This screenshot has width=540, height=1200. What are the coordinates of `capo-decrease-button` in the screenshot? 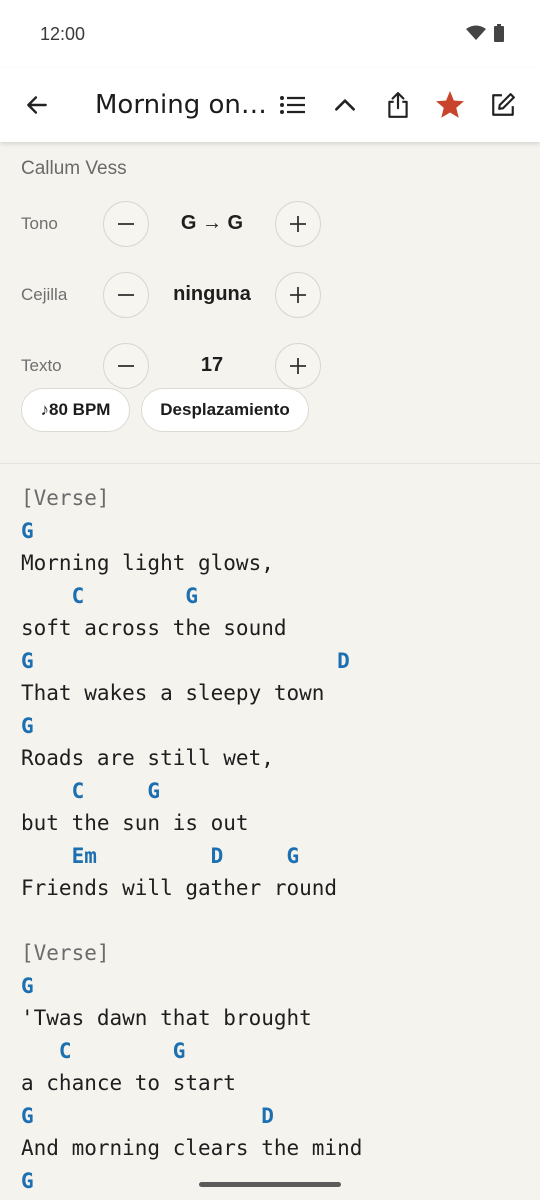 It's located at (126, 295).